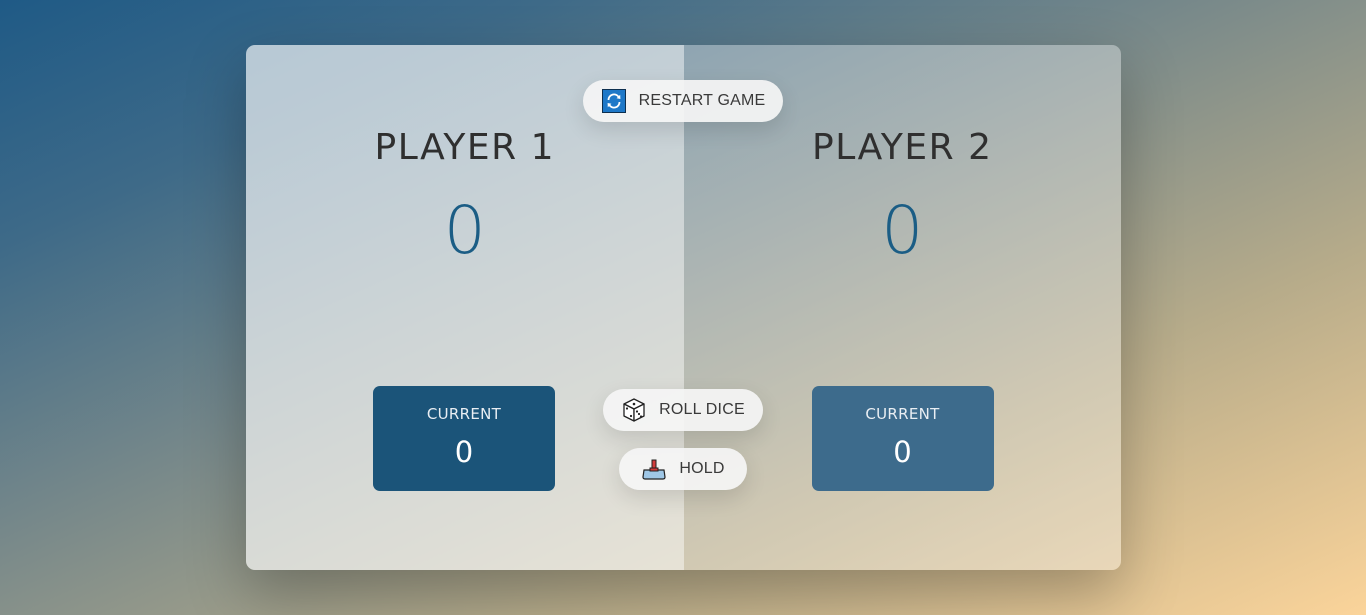 This screenshot has width=1366, height=615. What do you see at coordinates (464, 414) in the screenshot?
I see `player-1-current-label: CURRENT` at bounding box center [464, 414].